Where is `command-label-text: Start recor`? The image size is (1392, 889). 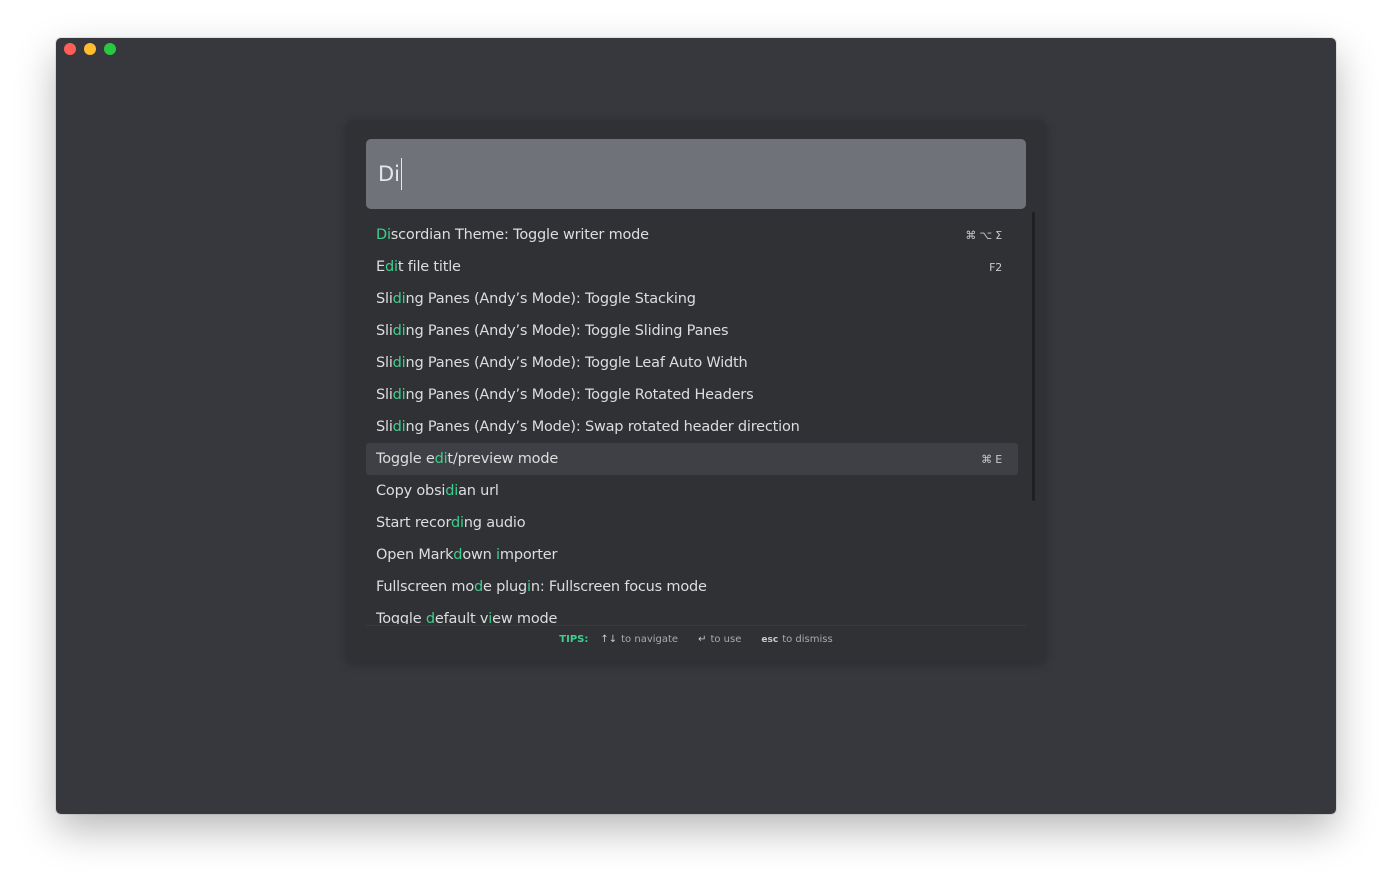 command-label-text: Start recor is located at coordinates (413, 523).